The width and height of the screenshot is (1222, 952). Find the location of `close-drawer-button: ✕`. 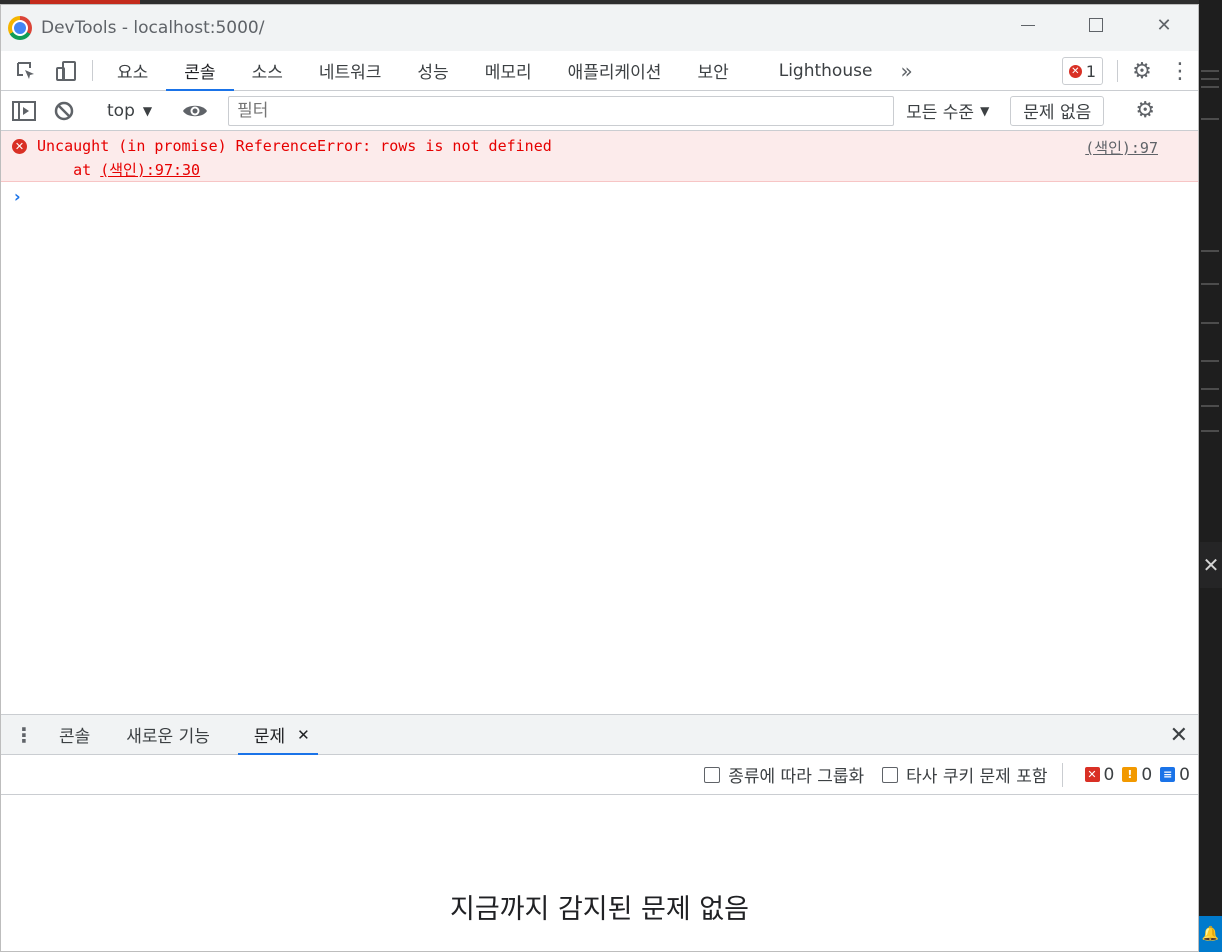

close-drawer-button: ✕ is located at coordinates (1179, 735).